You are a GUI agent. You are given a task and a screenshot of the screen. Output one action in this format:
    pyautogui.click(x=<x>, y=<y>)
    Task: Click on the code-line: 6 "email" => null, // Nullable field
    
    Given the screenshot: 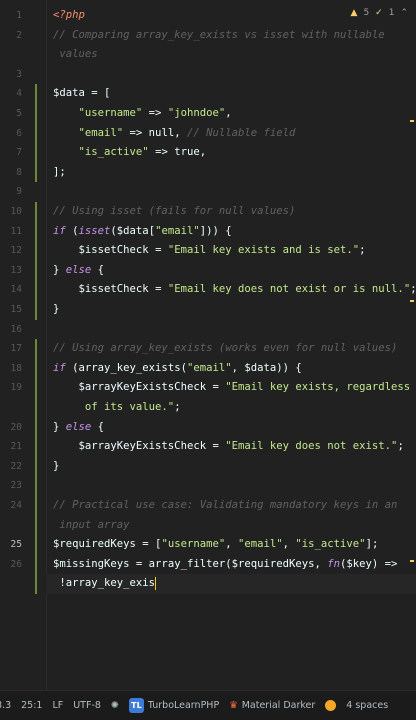 What is the action you would take?
    pyautogui.click(x=208, y=133)
    